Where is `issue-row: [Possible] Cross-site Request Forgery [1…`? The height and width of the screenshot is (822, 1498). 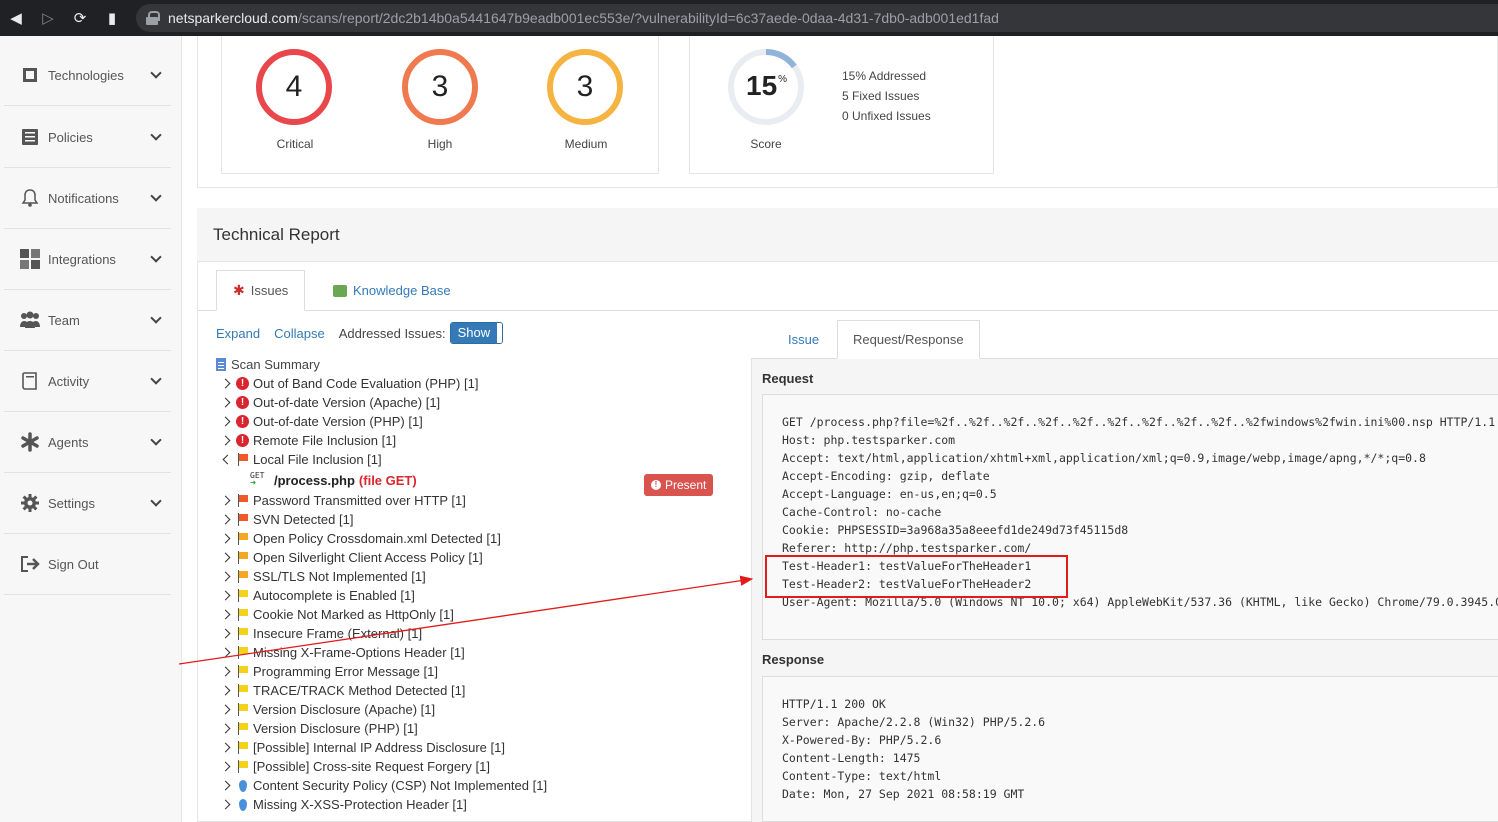 issue-row: [Possible] Cross-site Request Forgery [1… is located at coordinates (476, 766).